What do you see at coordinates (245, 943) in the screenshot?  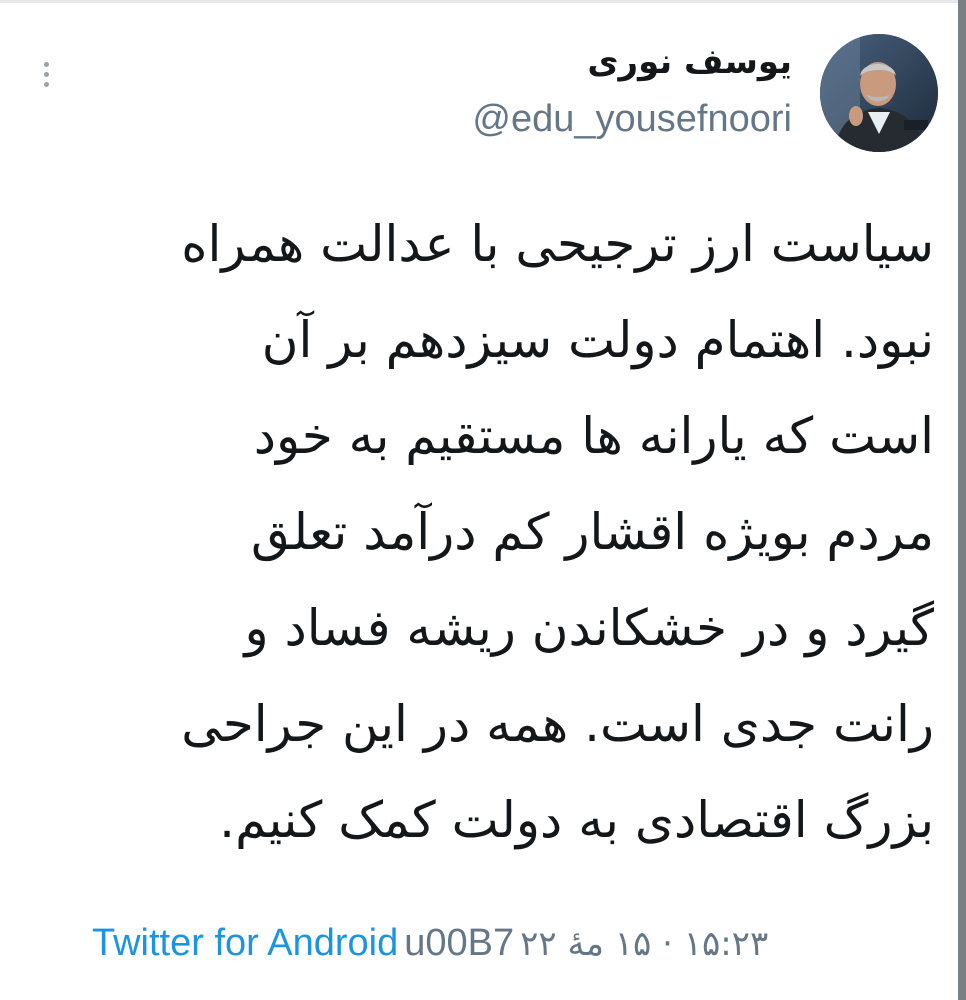 I see `source-link: Twitter for Android` at bounding box center [245, 943].